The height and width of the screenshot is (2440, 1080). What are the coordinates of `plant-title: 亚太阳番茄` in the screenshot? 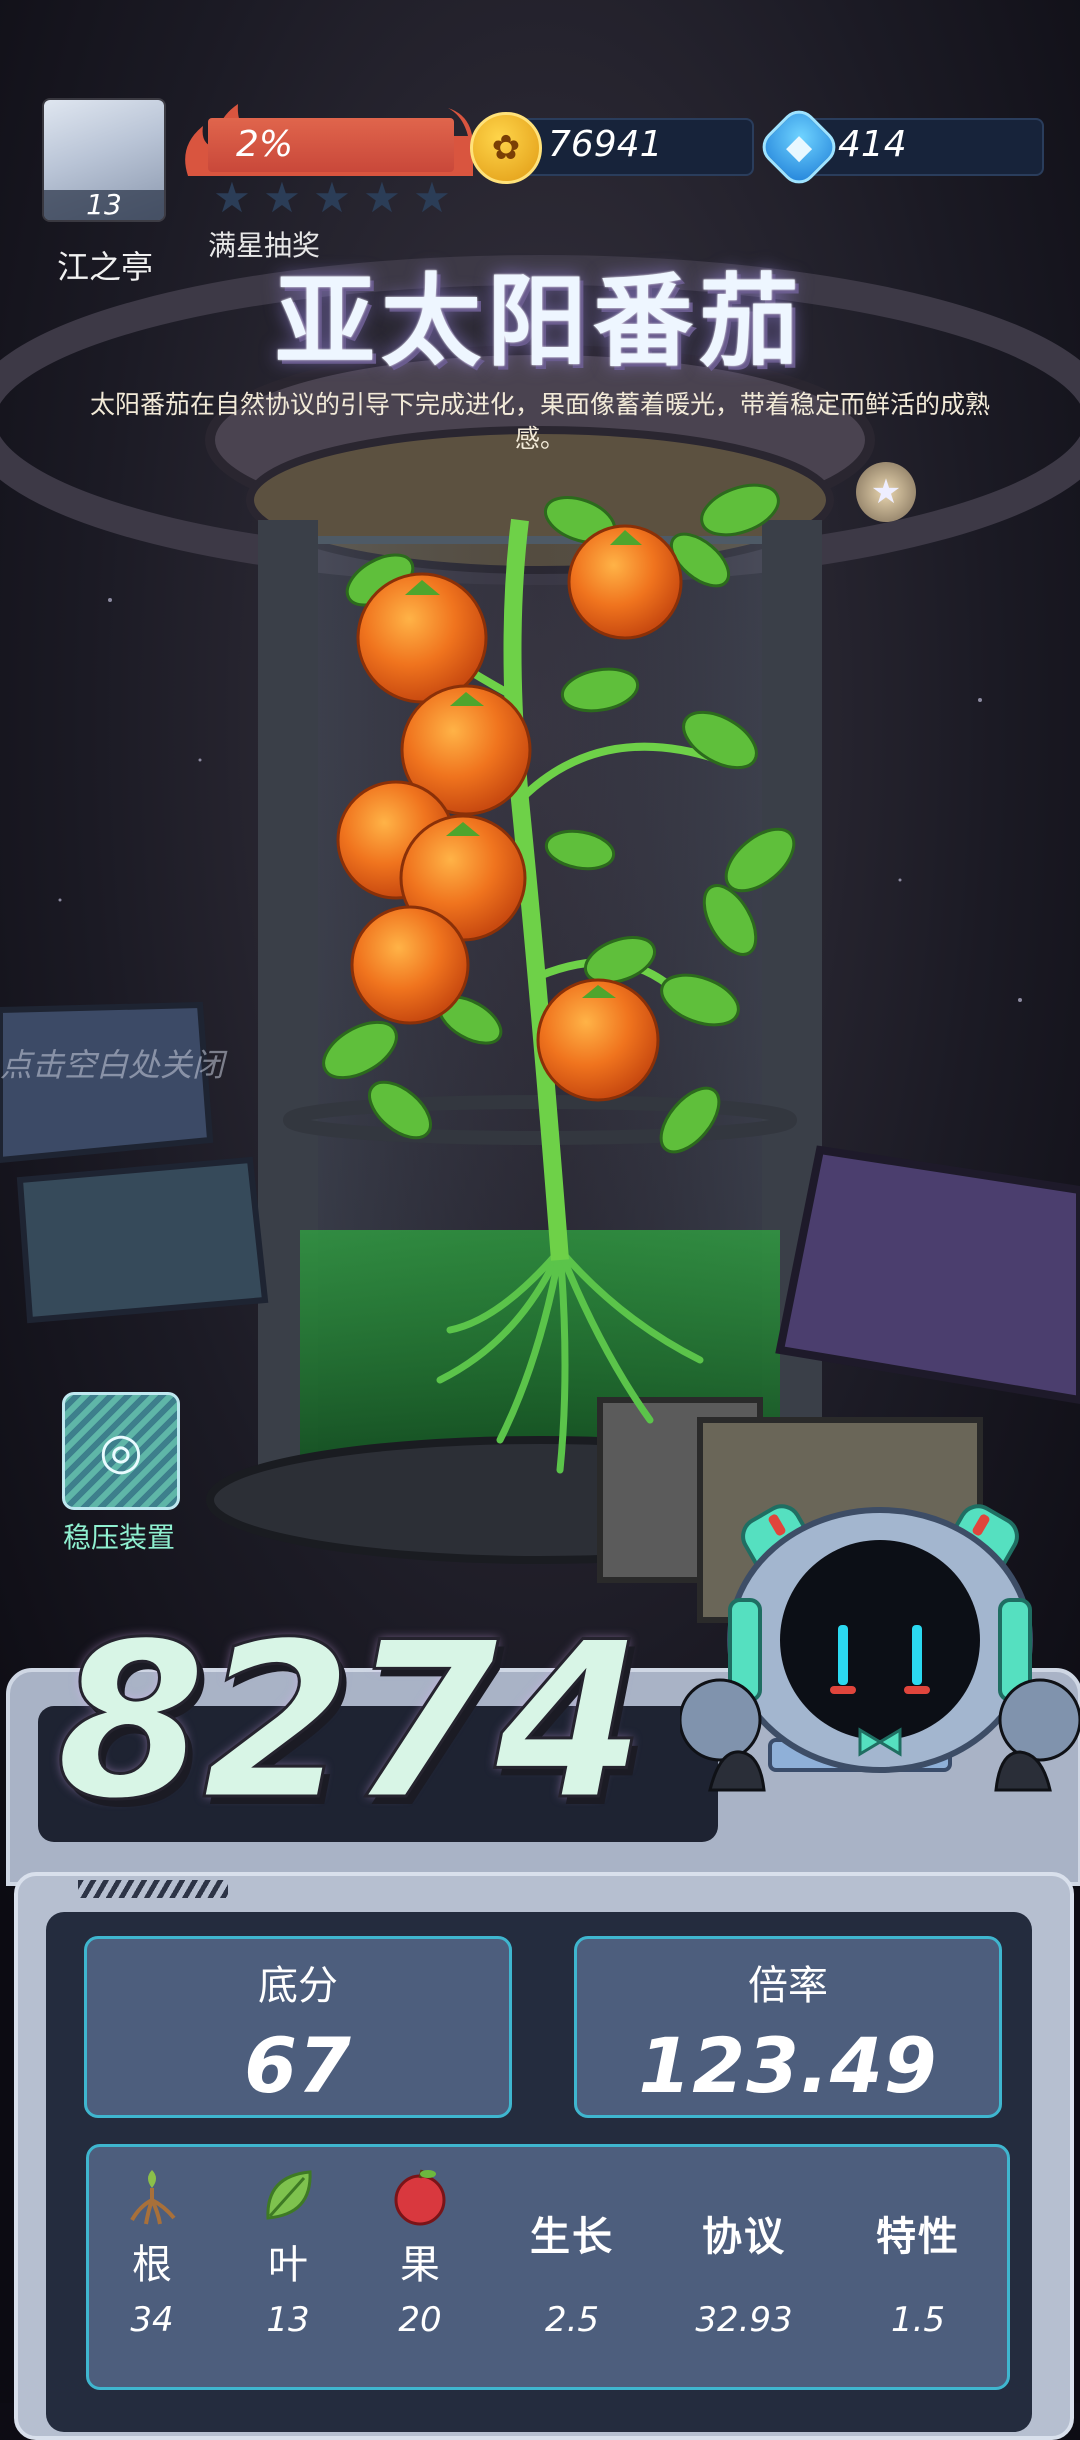 It's located at (540, 321).